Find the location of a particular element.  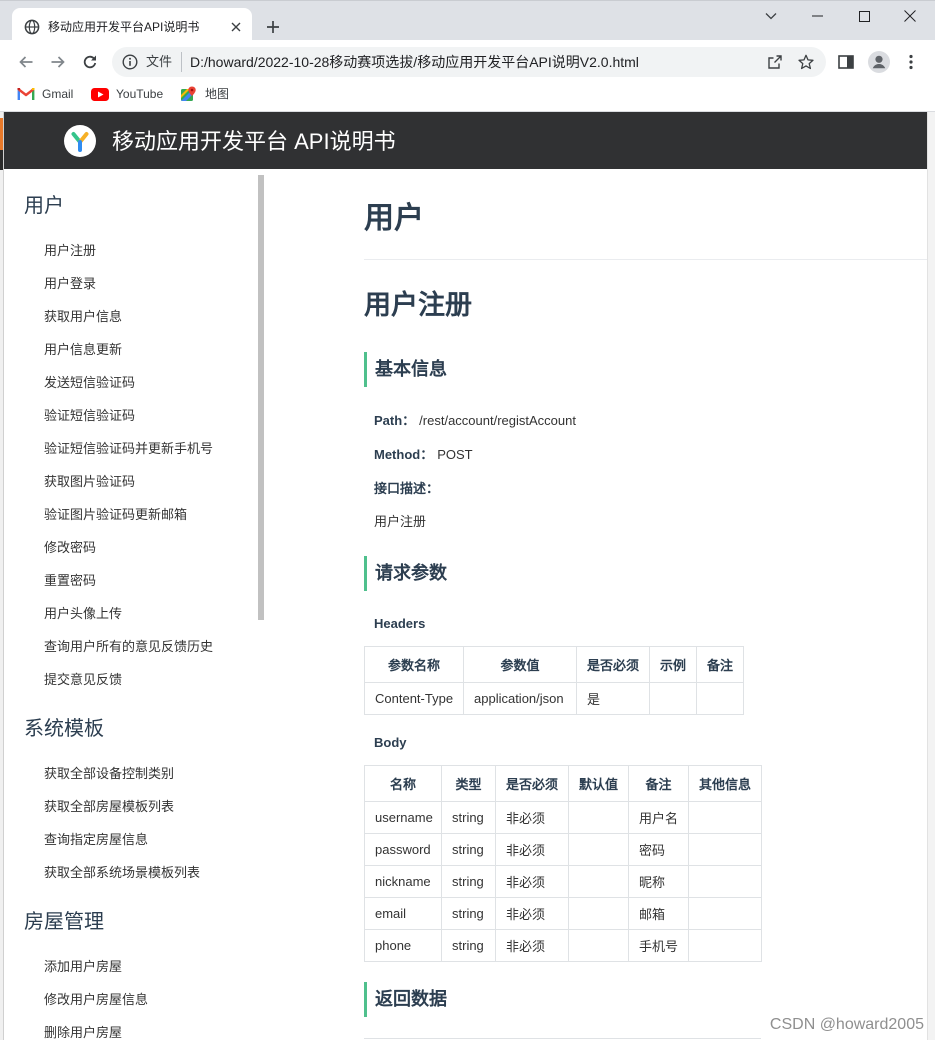

bookmark-gmail: Gmail is located at coordinates (50, 94).